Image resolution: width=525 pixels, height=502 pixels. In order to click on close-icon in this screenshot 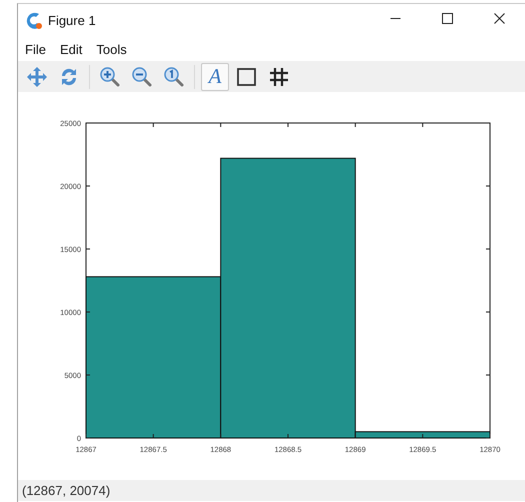, I will do `click(499, 18)`.